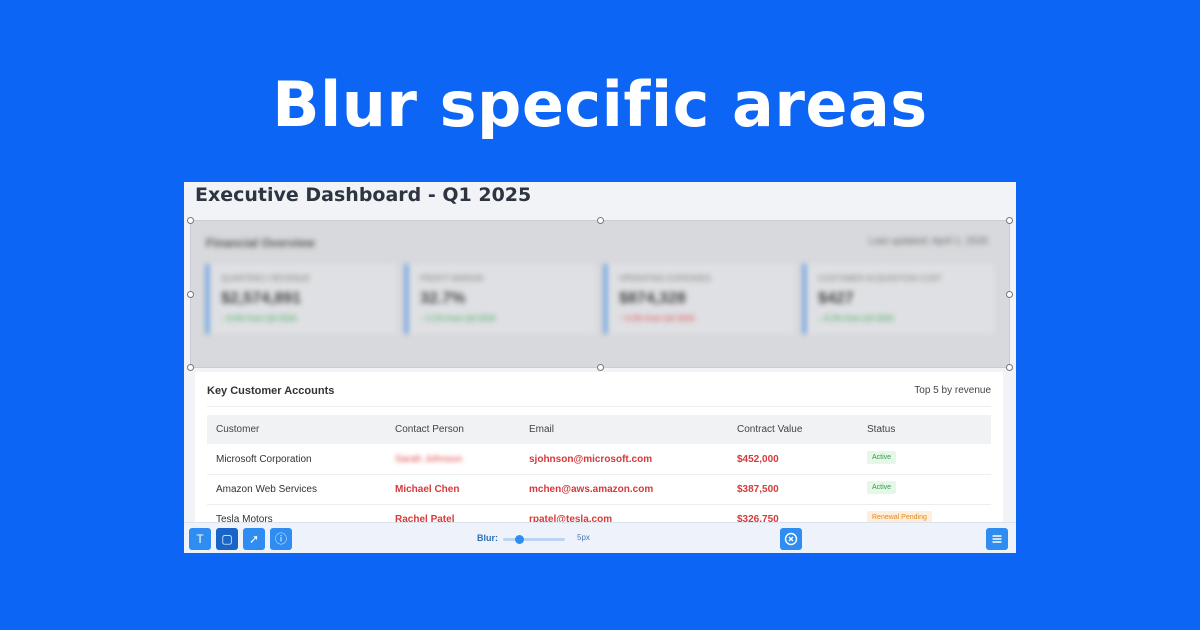 The image size is (1200, 630). Describe the element at coordinates (260, 243) in the screenshot. I see `financial-overview-heading: Financial Overview` at that location.